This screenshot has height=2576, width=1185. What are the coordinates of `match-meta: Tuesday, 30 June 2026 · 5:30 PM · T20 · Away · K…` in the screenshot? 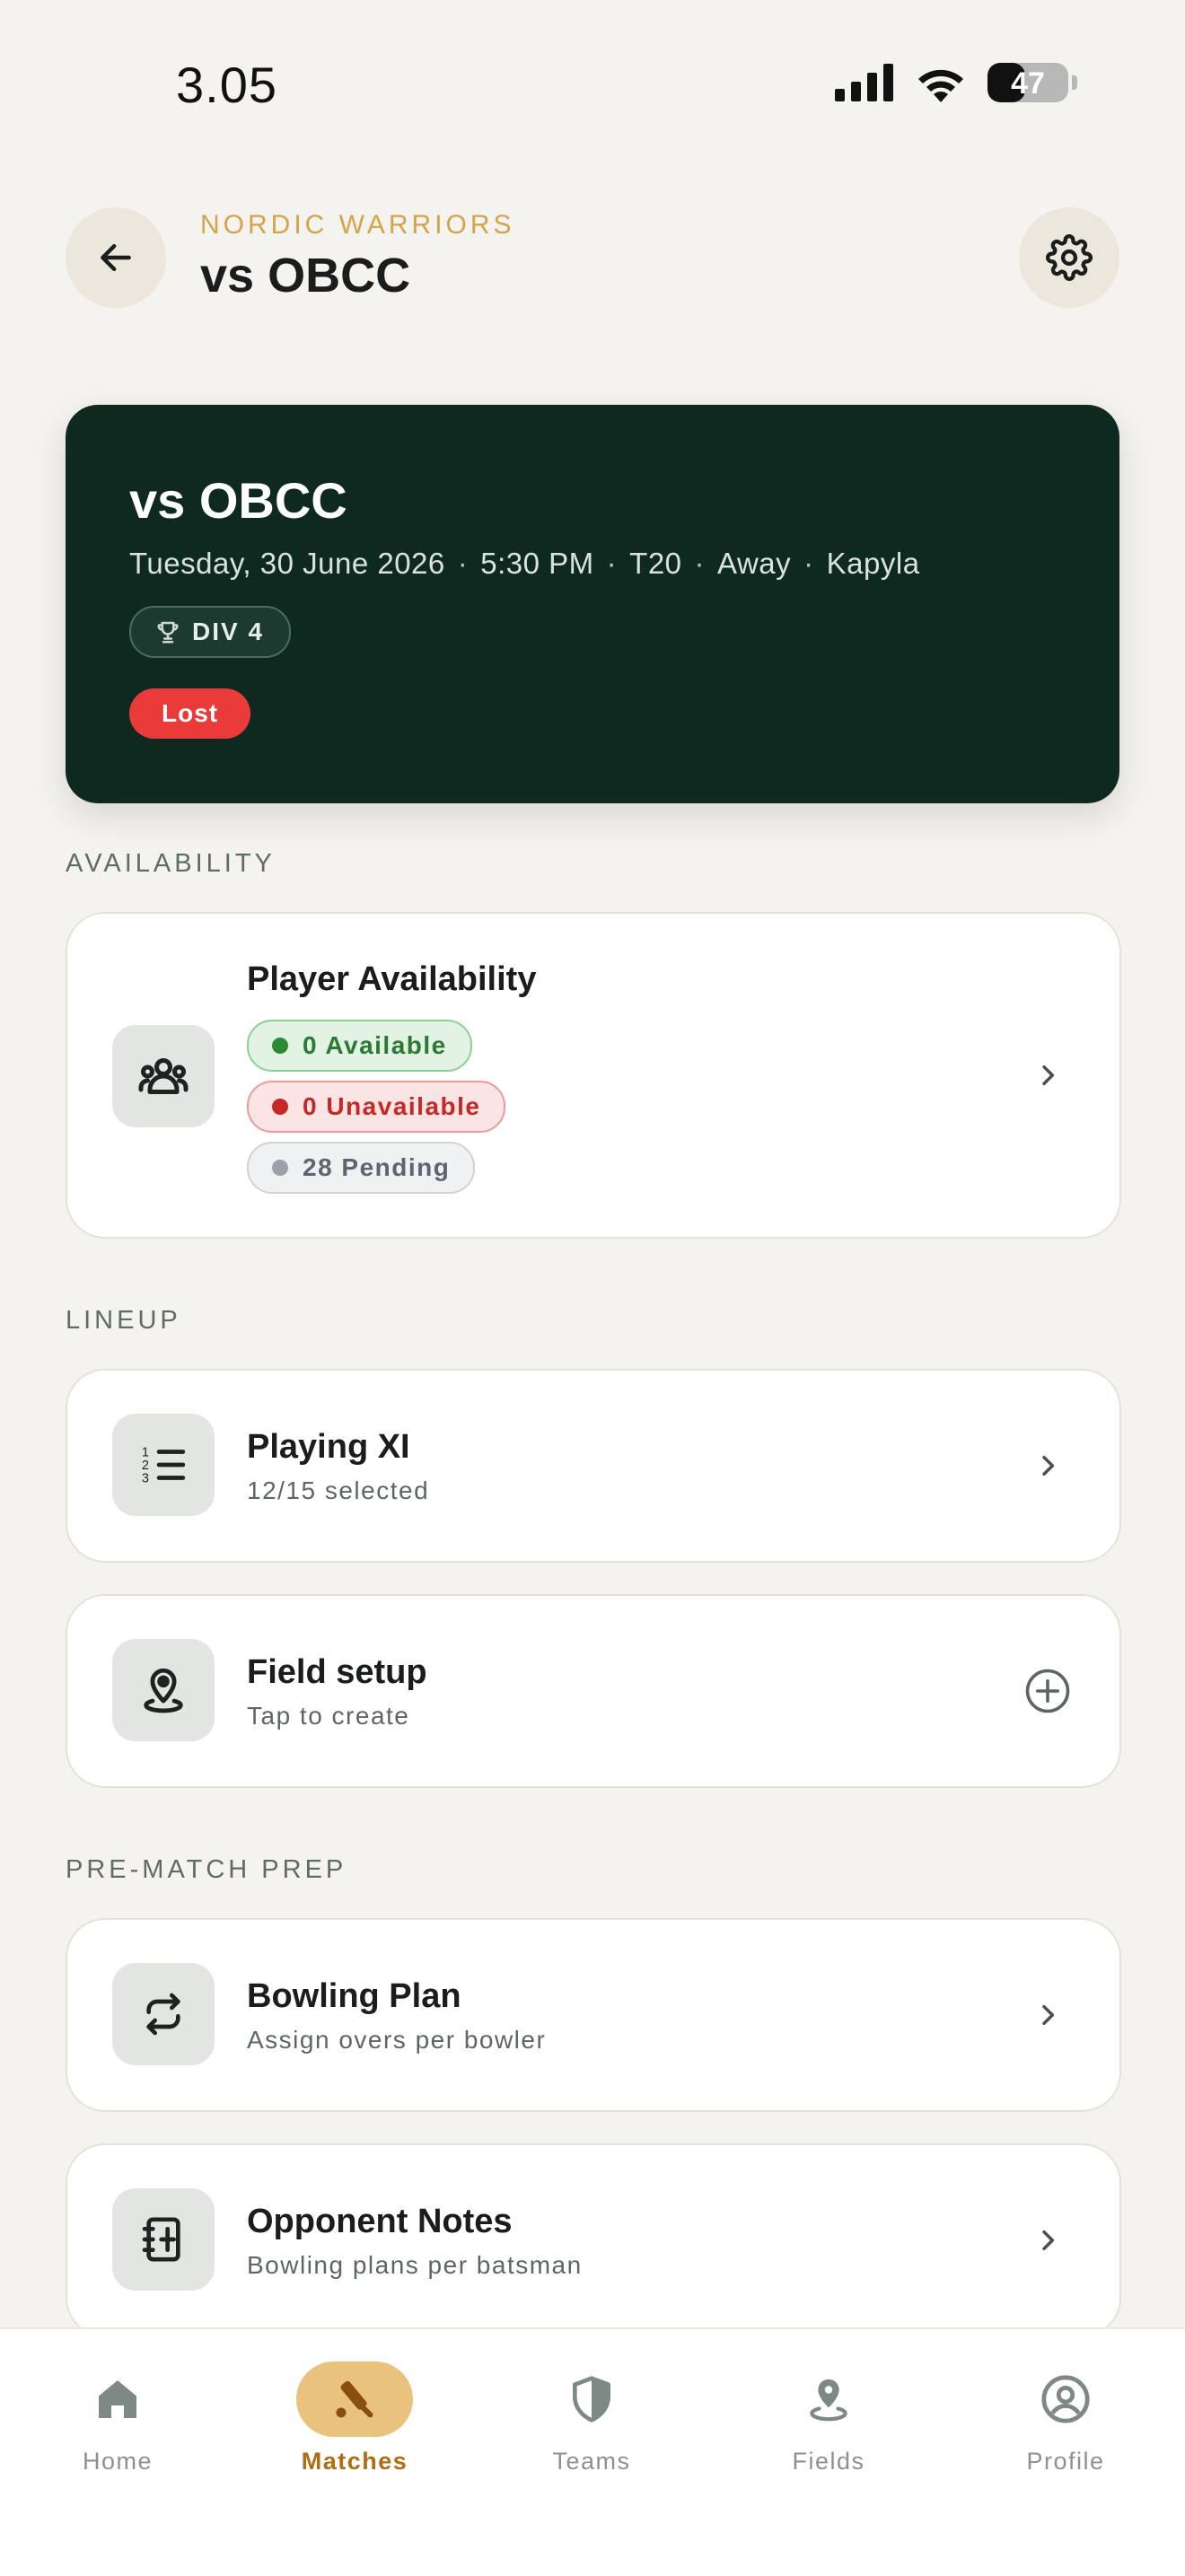 It's located at (524, 564).